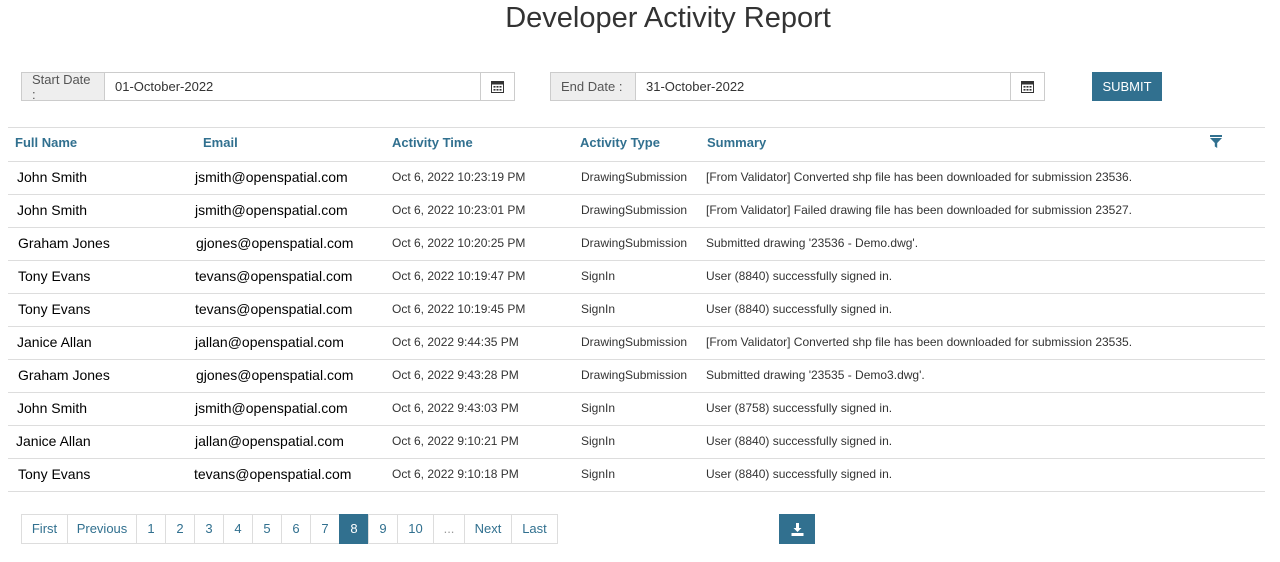 This screenshot has width=1280, height=562. What do you see at coordinates (44, 529) in the screenshot?
I see `pagination-first-button: First` at bounding box center [44, 529].